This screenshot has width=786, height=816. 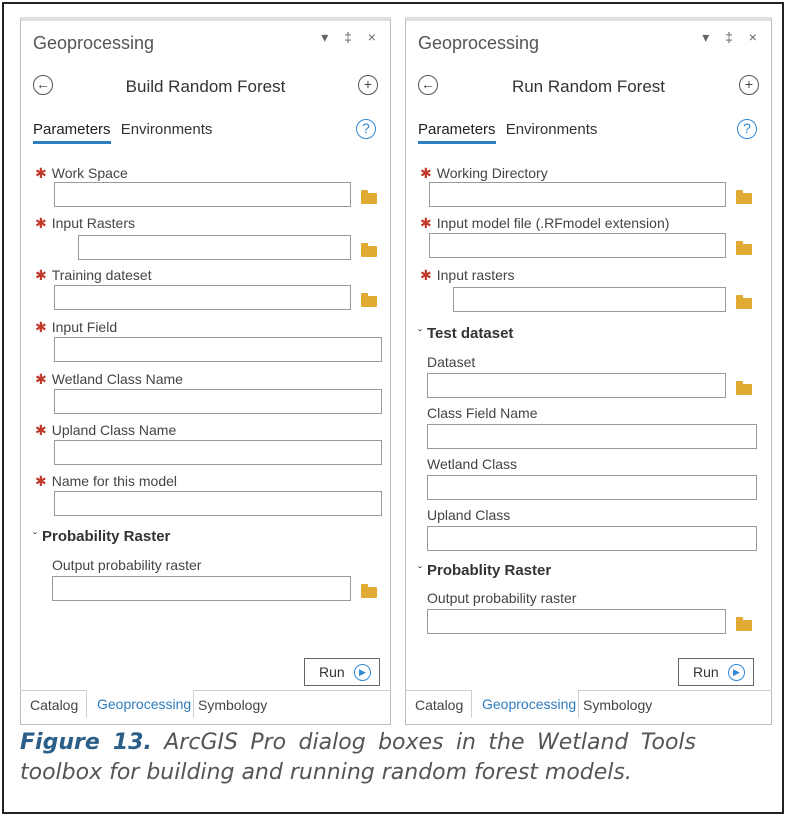 I want to click on group-label: Test dataset, so click(x=470, y=333).